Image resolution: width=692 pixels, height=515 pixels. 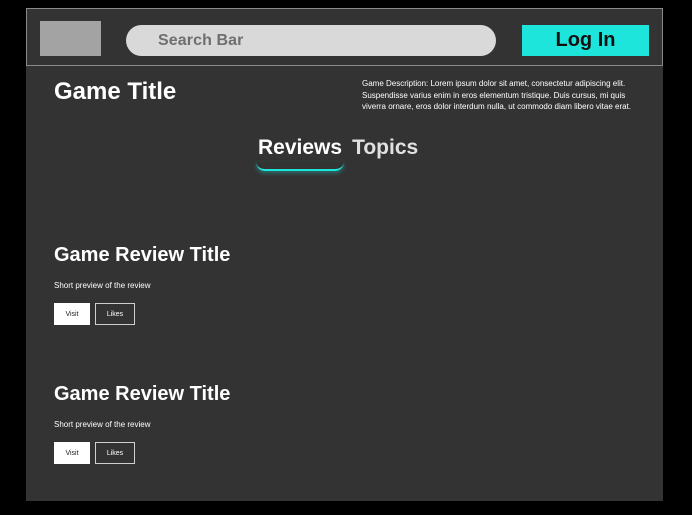 What do you see at coordinates (201, 40) in the screenshot?
I see `search-bar-label: Search Bar` at bounding box center [201, 40].